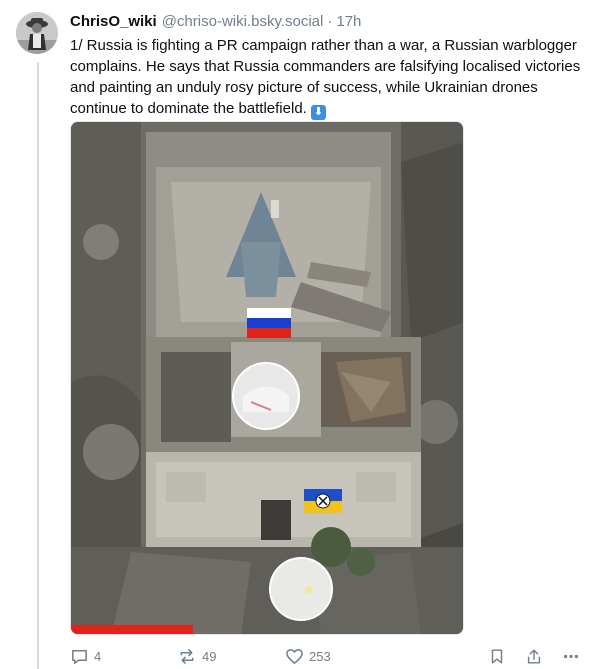  I want to click on bookmark-icon, so click(497, 656).